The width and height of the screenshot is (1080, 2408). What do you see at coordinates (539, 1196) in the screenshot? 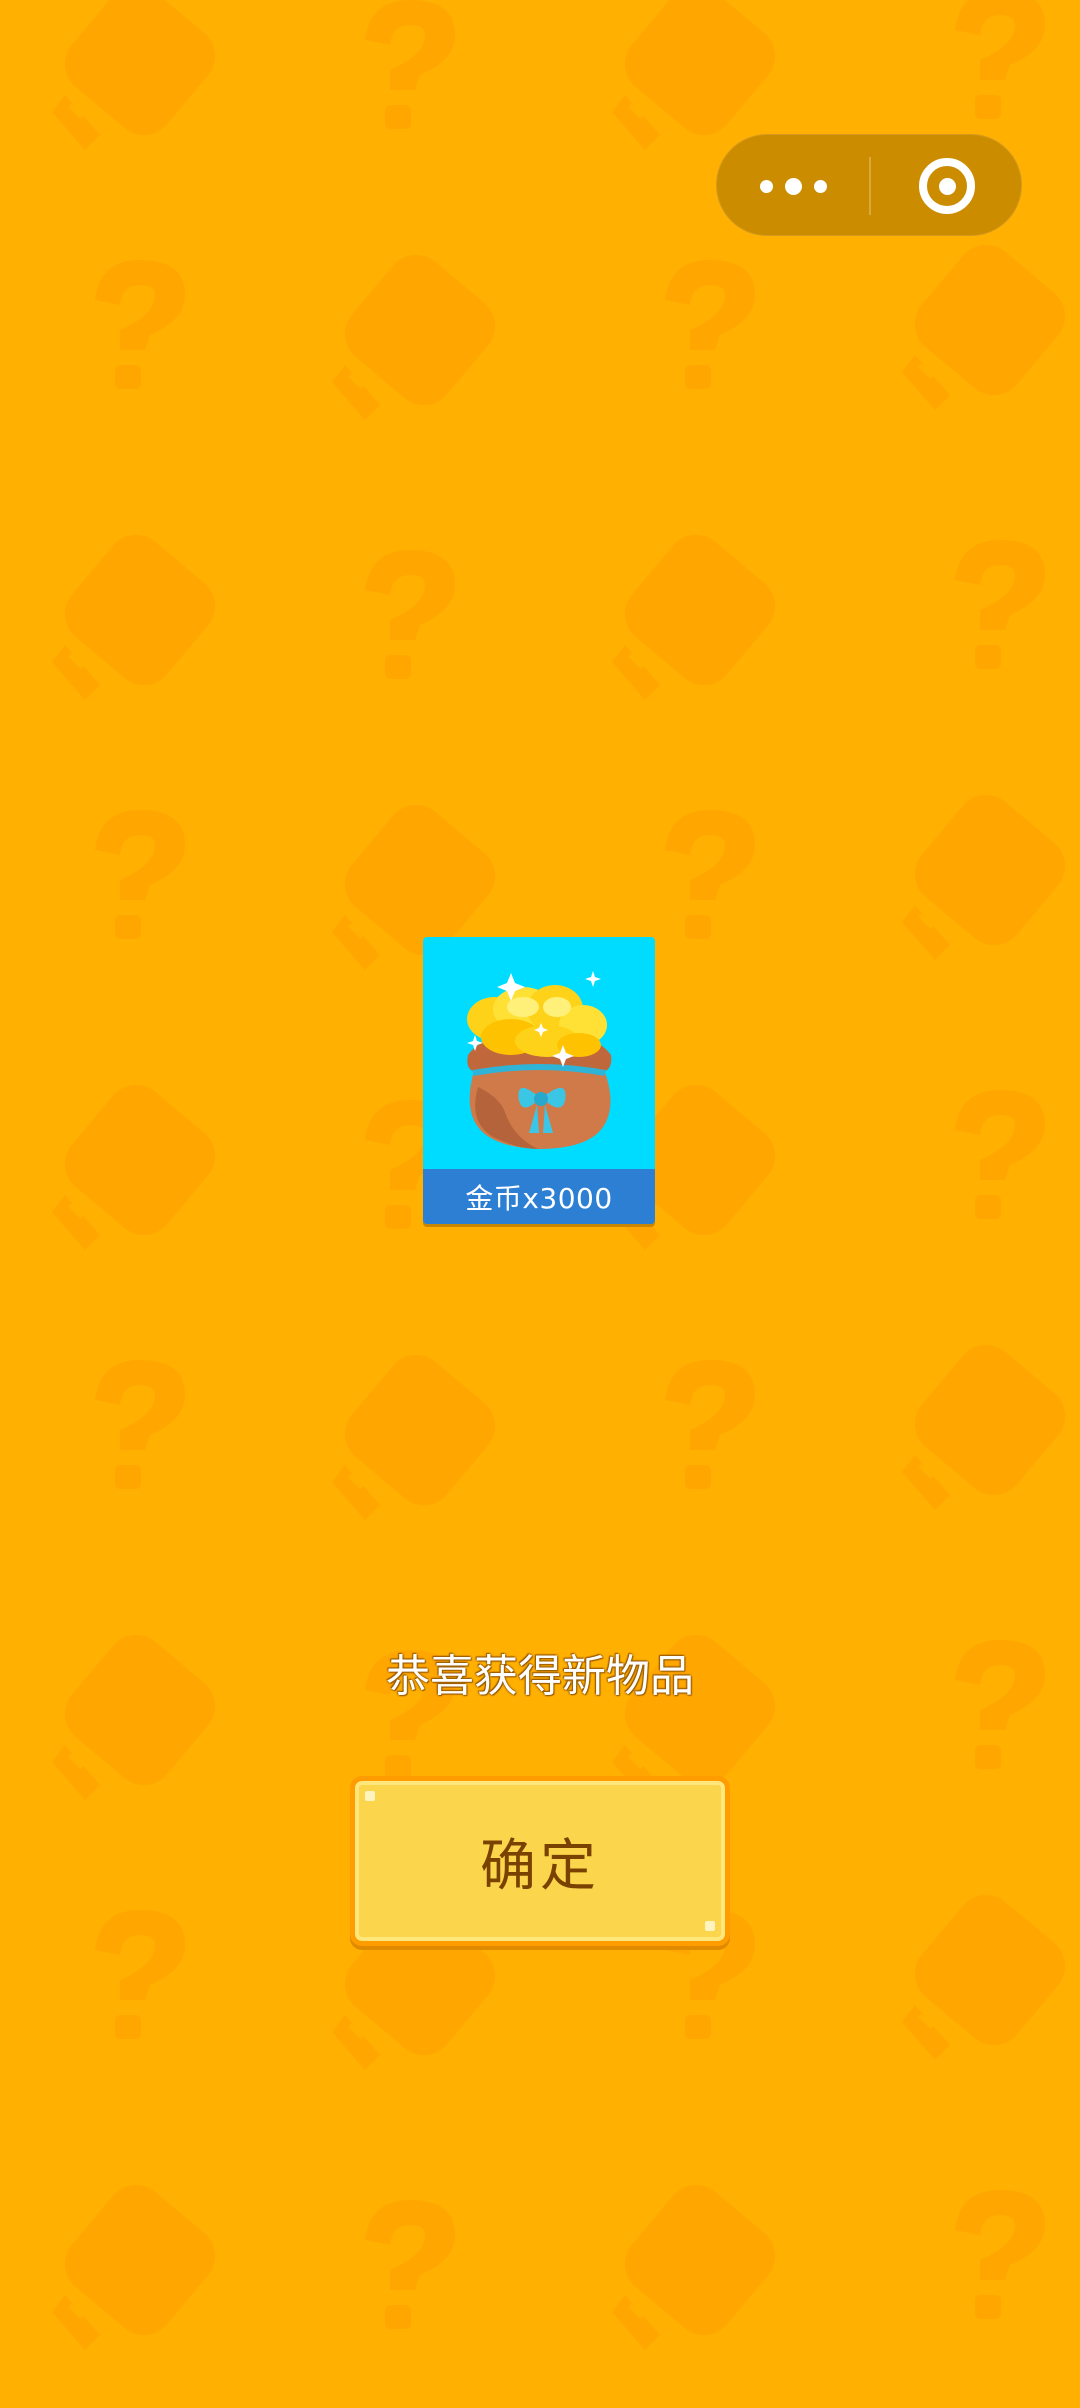
I see `reward-label: 金币x3000` at bounding box center [539, 1196].